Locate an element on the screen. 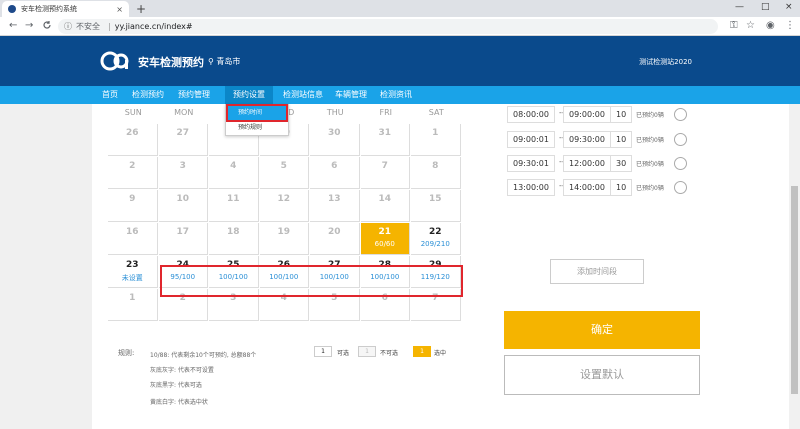 The width and height of the screenshot is (800, 429). time-slot-row: 08:00:00 -- 09:00:00 10 已预约0辆 is located at coordinates (605, 114).